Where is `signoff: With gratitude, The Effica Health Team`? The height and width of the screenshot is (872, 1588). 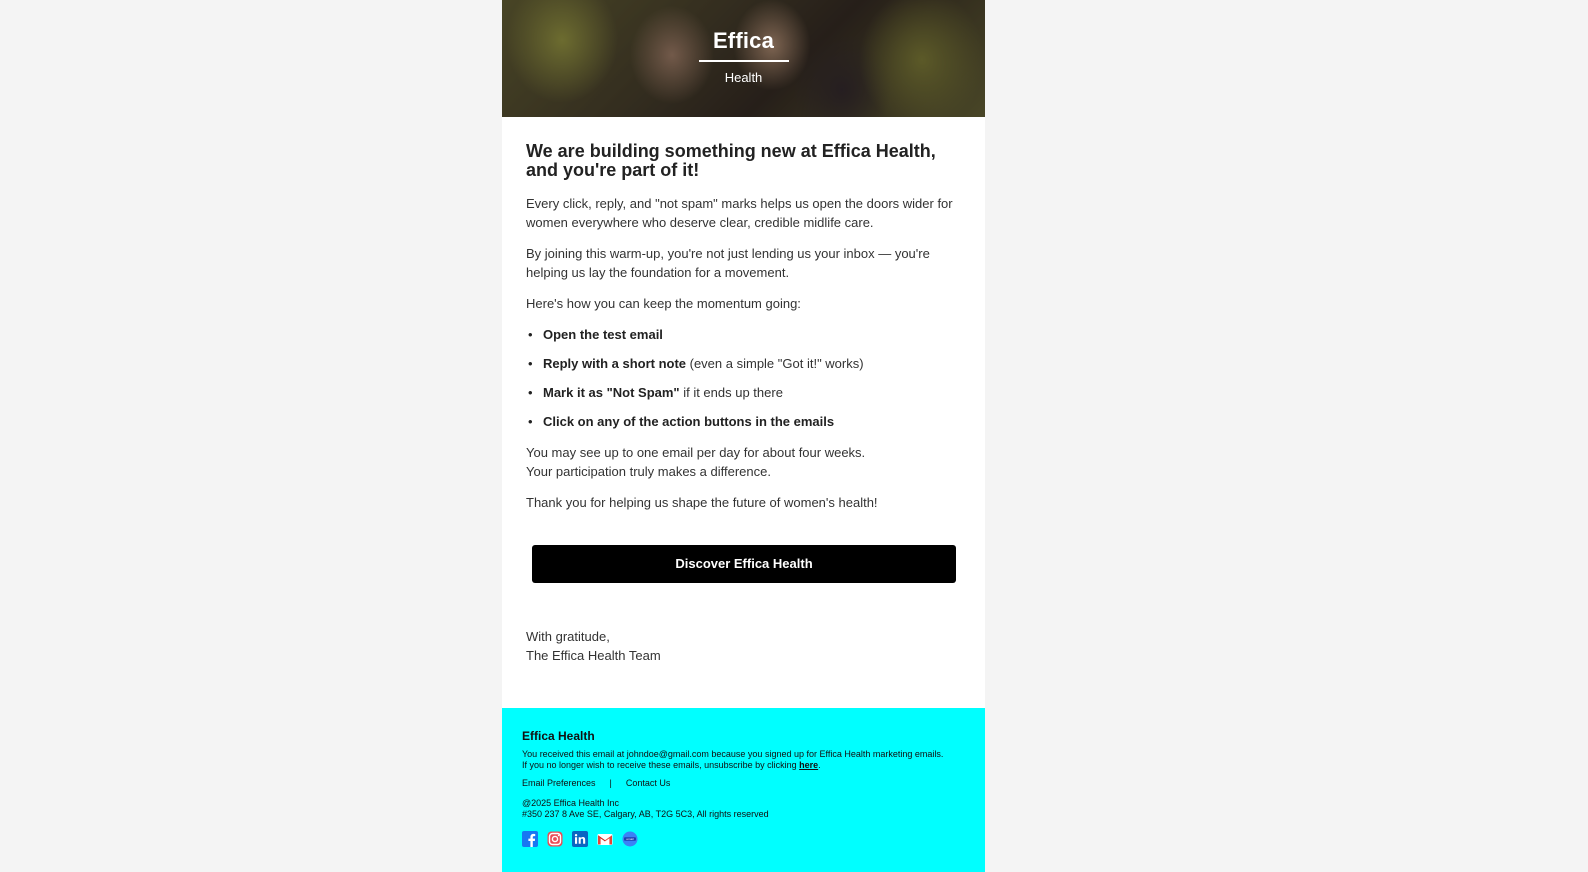 signoff: With gratitude, The Effica Health Team is located at coordinates (743, 624).